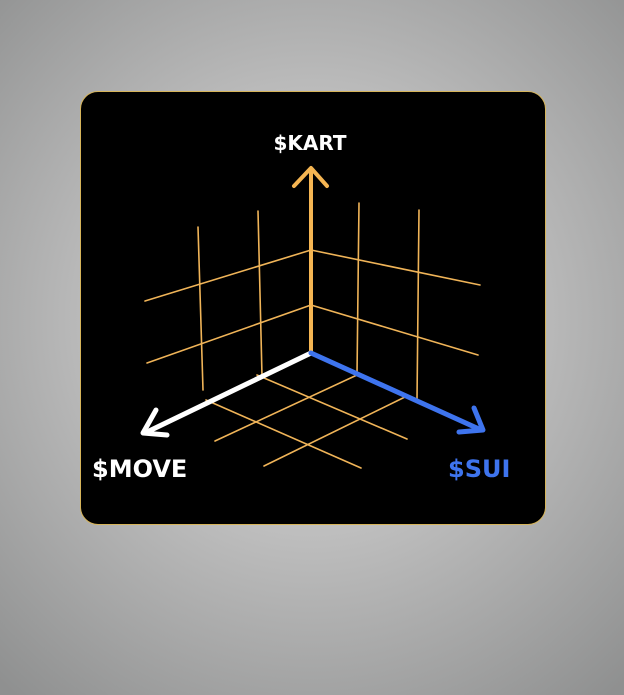 This screenshot has height=695, width=624. I want to click on move-axis-arrow, so click(227, 394).